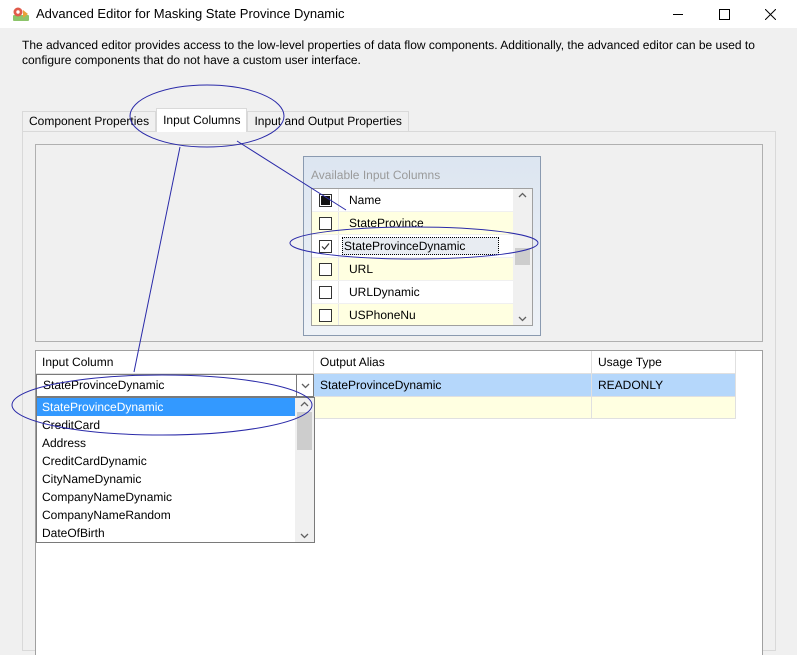 This screenshot has height=655, width=797. Describe the element at coordinates (770, 14) in the screenshot. I see `close-icon` at that location.